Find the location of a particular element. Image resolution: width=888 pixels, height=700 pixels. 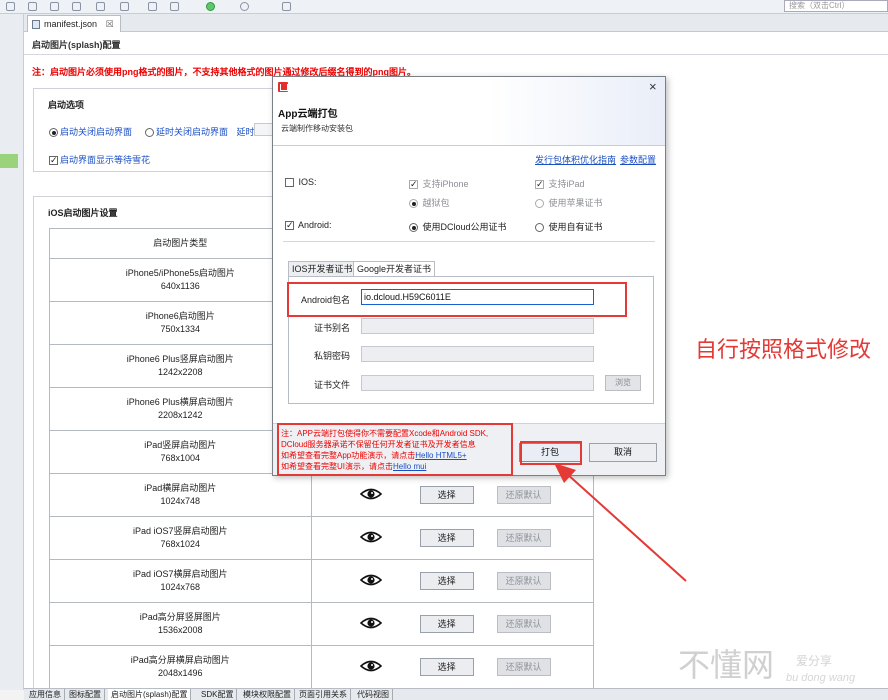

tab-google-cert: Google开发者证书 is located at coordinates (394, 269).